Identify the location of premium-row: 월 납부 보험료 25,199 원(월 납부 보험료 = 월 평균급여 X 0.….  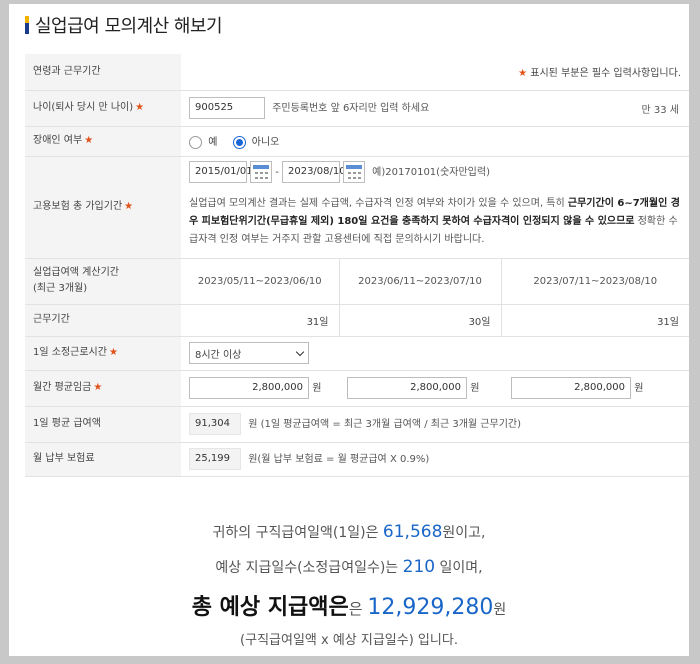
(357, 459).